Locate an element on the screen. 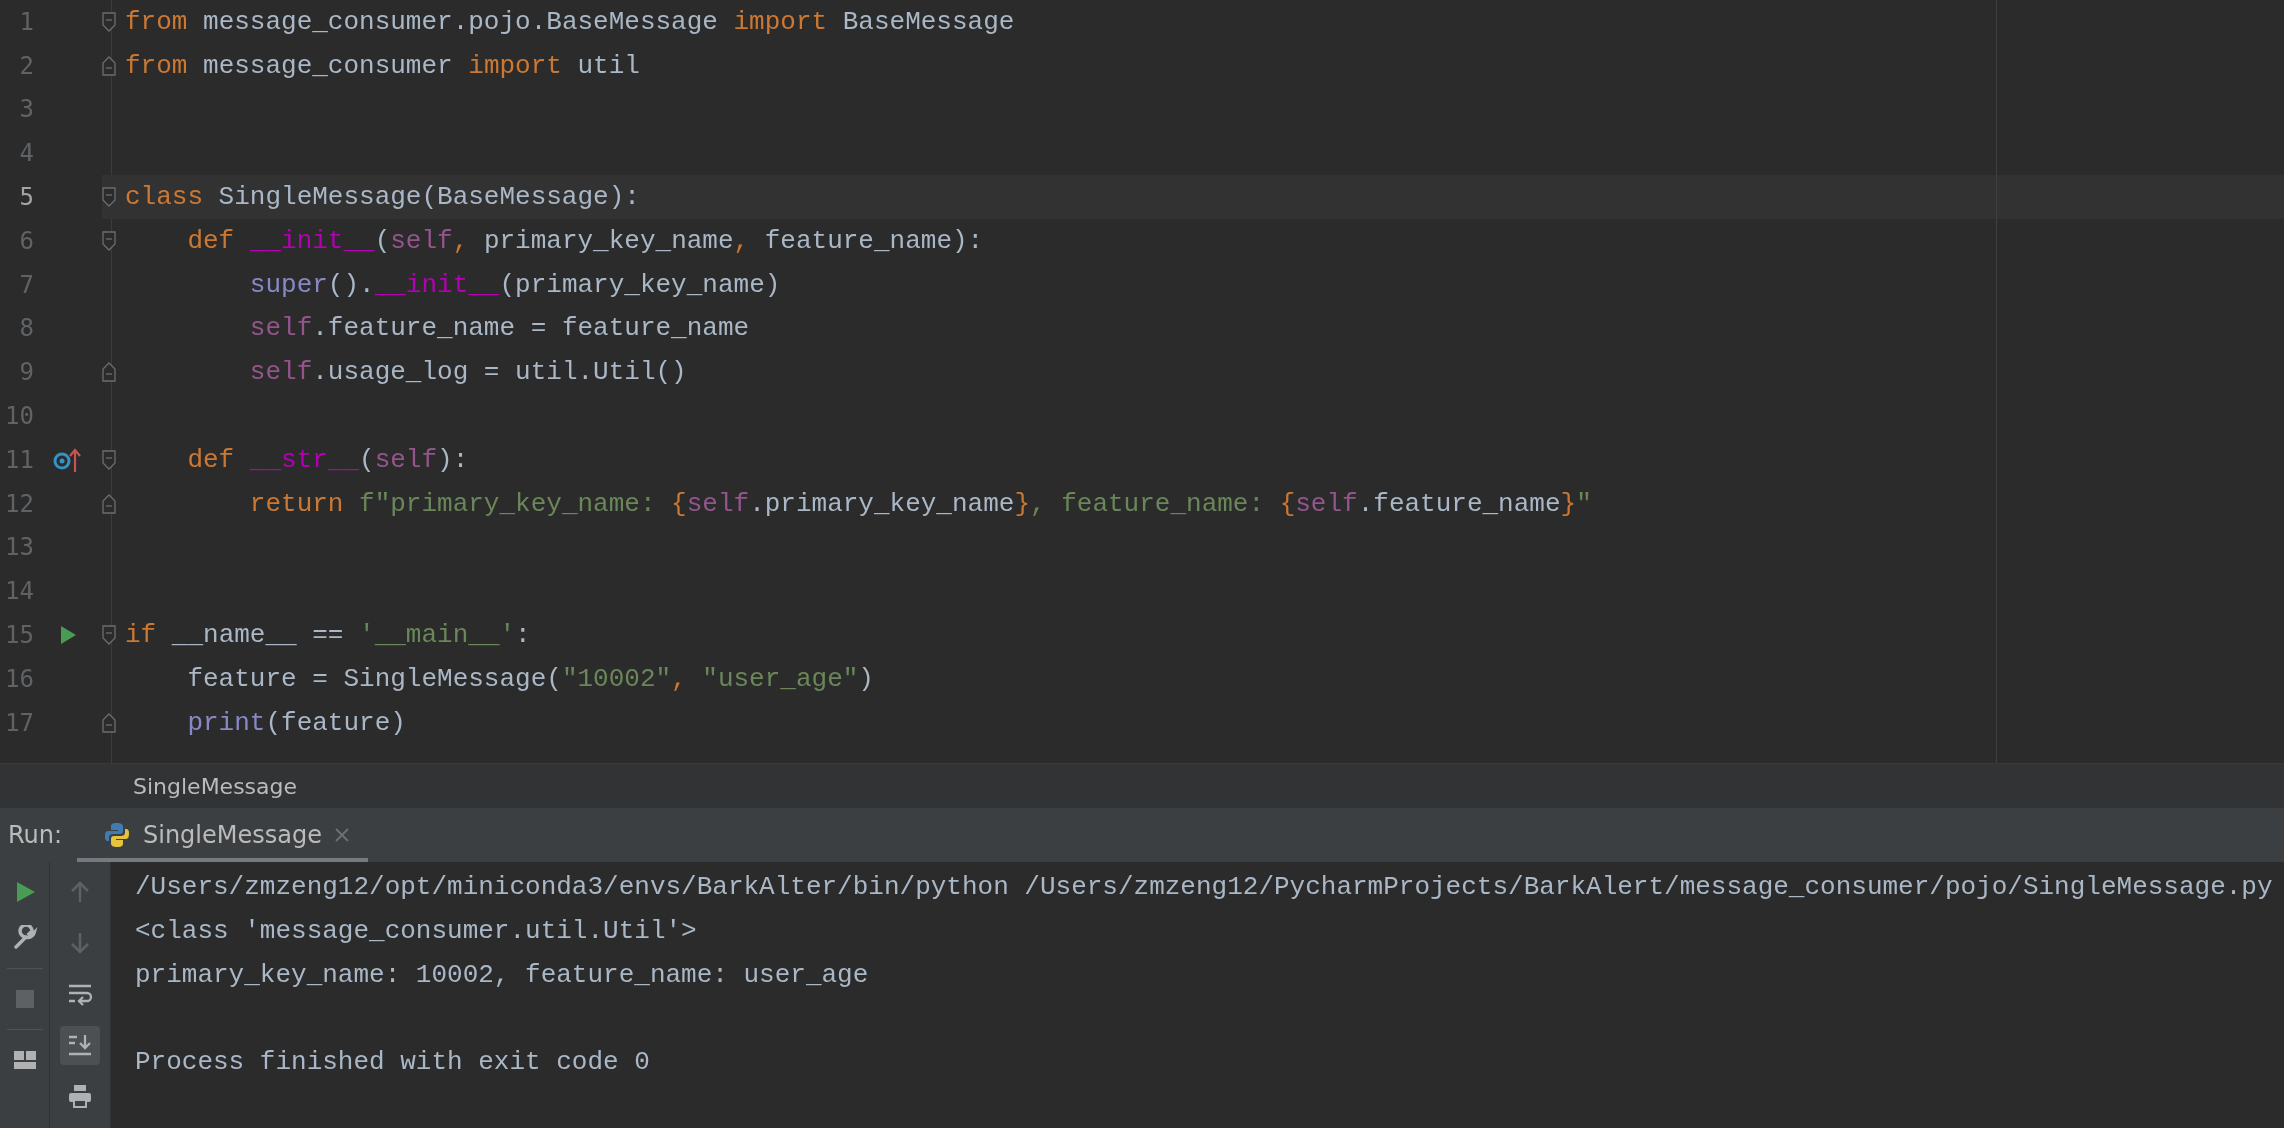 The image size is (2284, 1128). line-number: 15 is located at coordinates (19, 635).